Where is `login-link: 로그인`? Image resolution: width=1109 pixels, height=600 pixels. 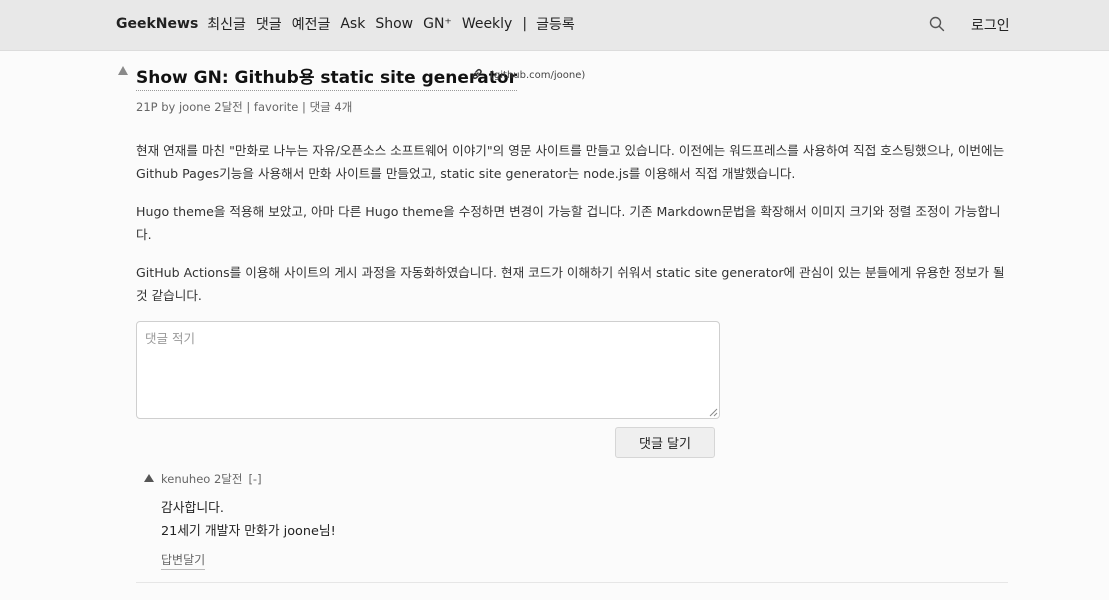
login-link: 로그인 is located at coordinates (990, 25).